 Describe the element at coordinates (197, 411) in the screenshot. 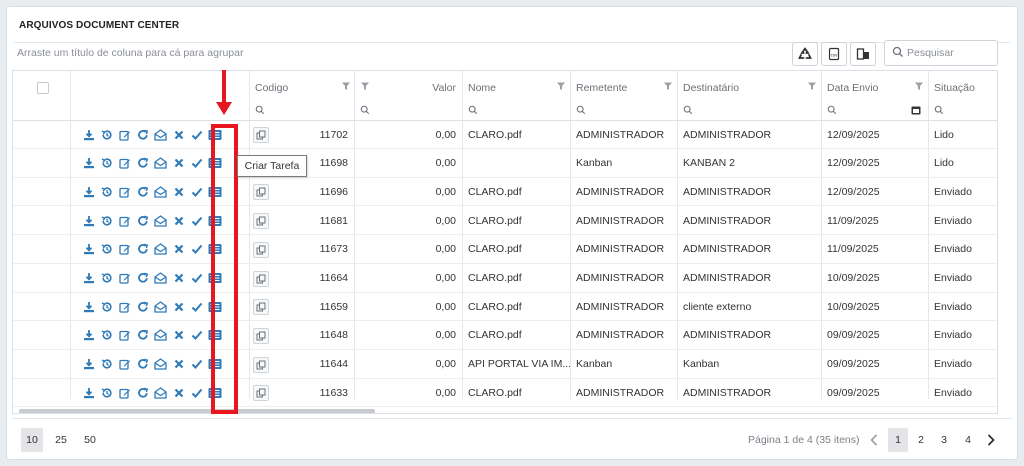

I see `horizontal-scrollbar` at that location.